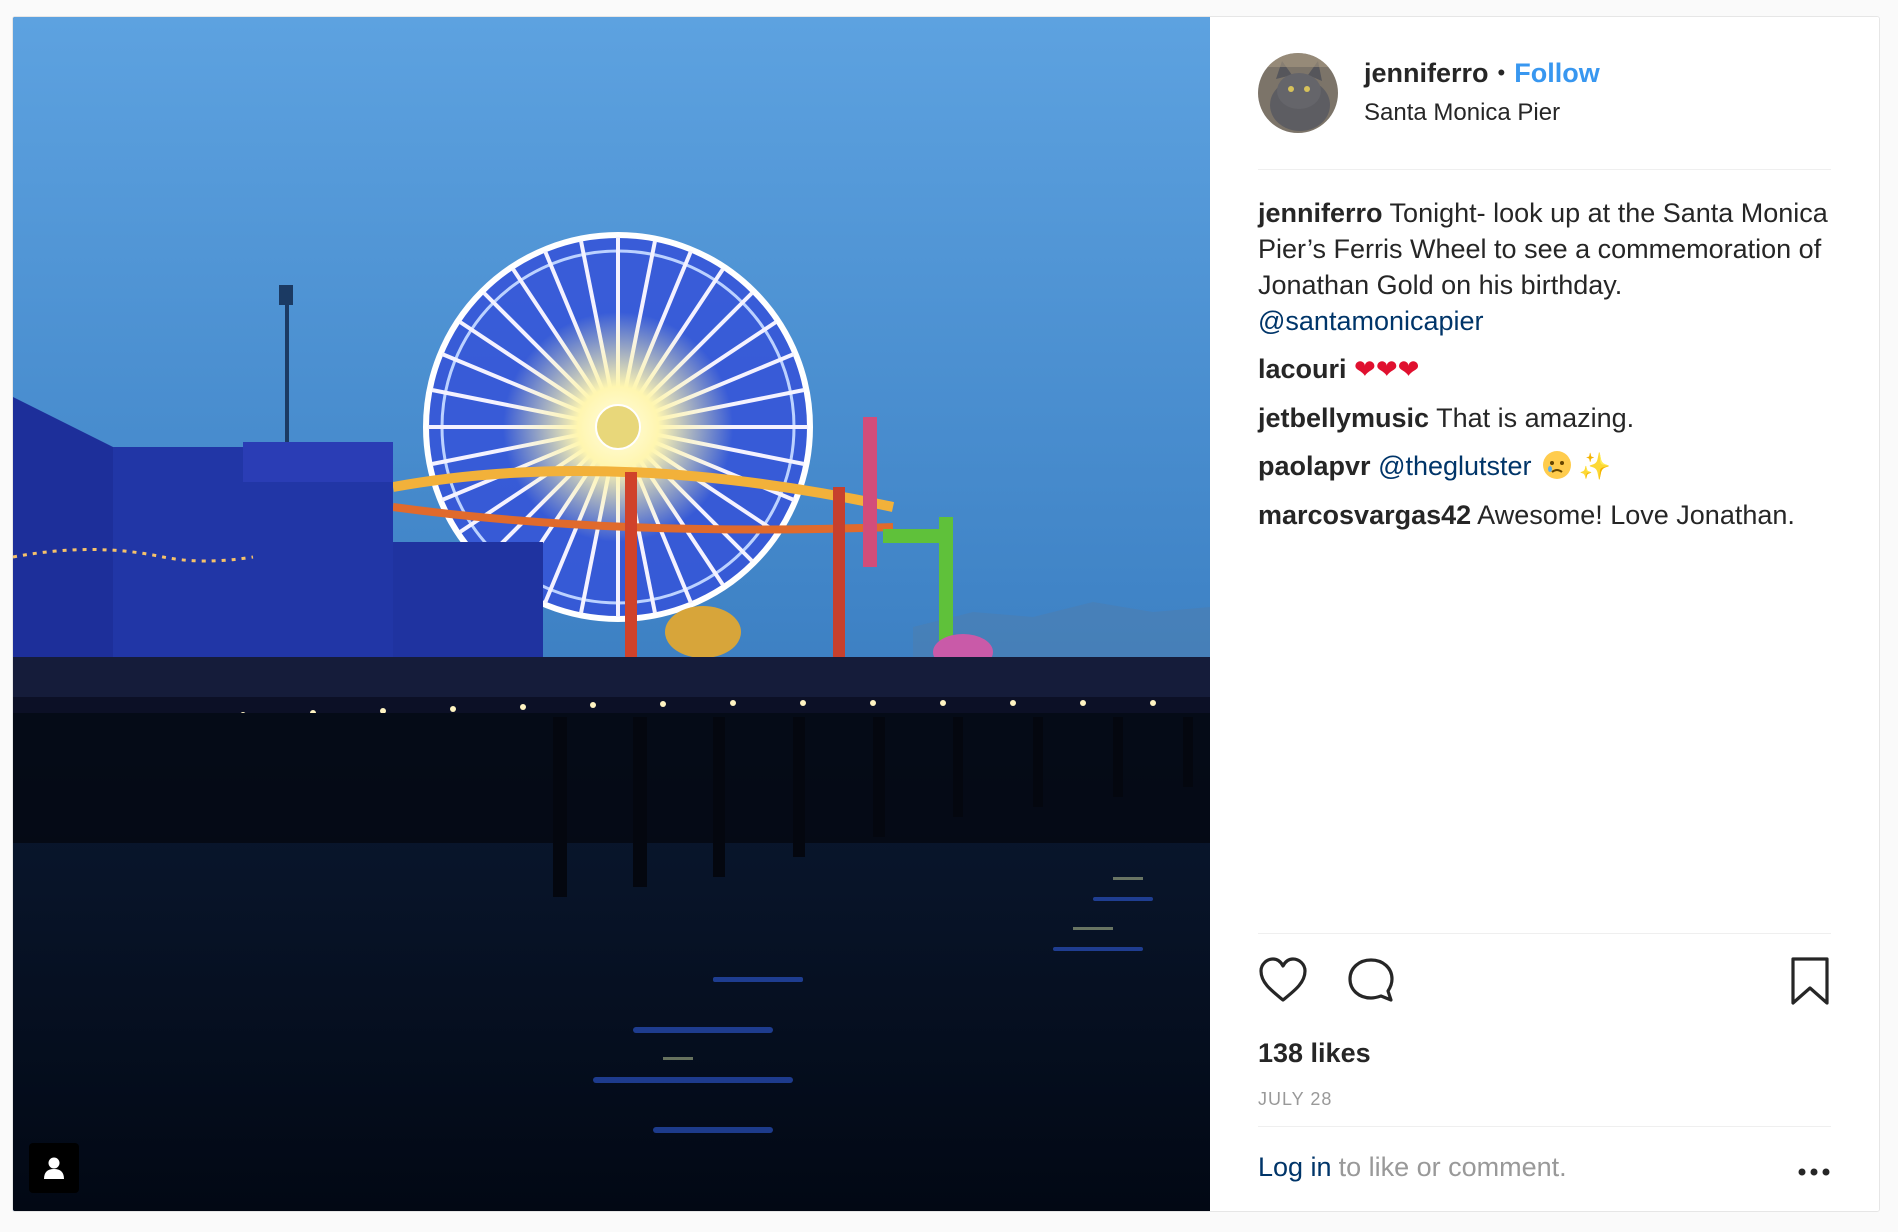  What do you see at coordinates (1295, 1167) in the screenshot?
I see `login-link: Log in` at bounding box center [1295, 1167].